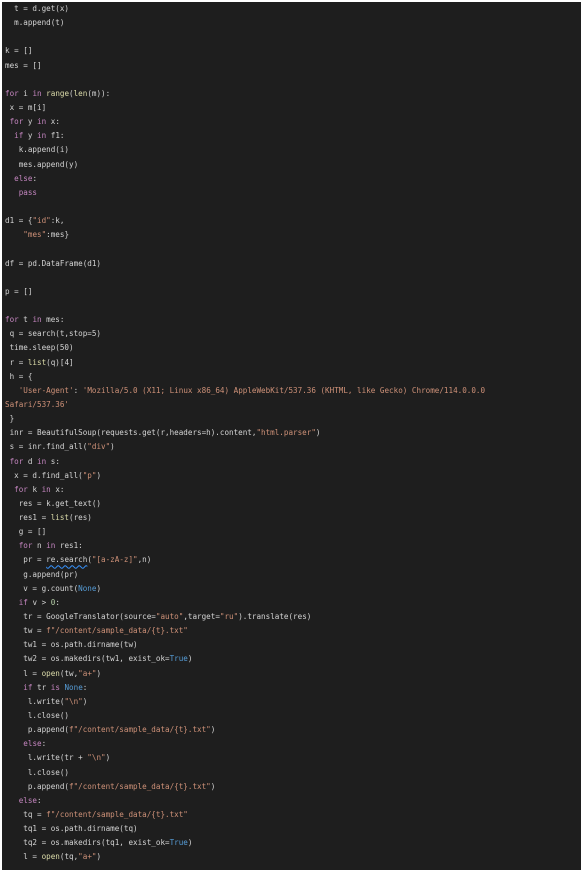 The image size is (585, 872). I want to click on code-token: i, so click(25, 93).